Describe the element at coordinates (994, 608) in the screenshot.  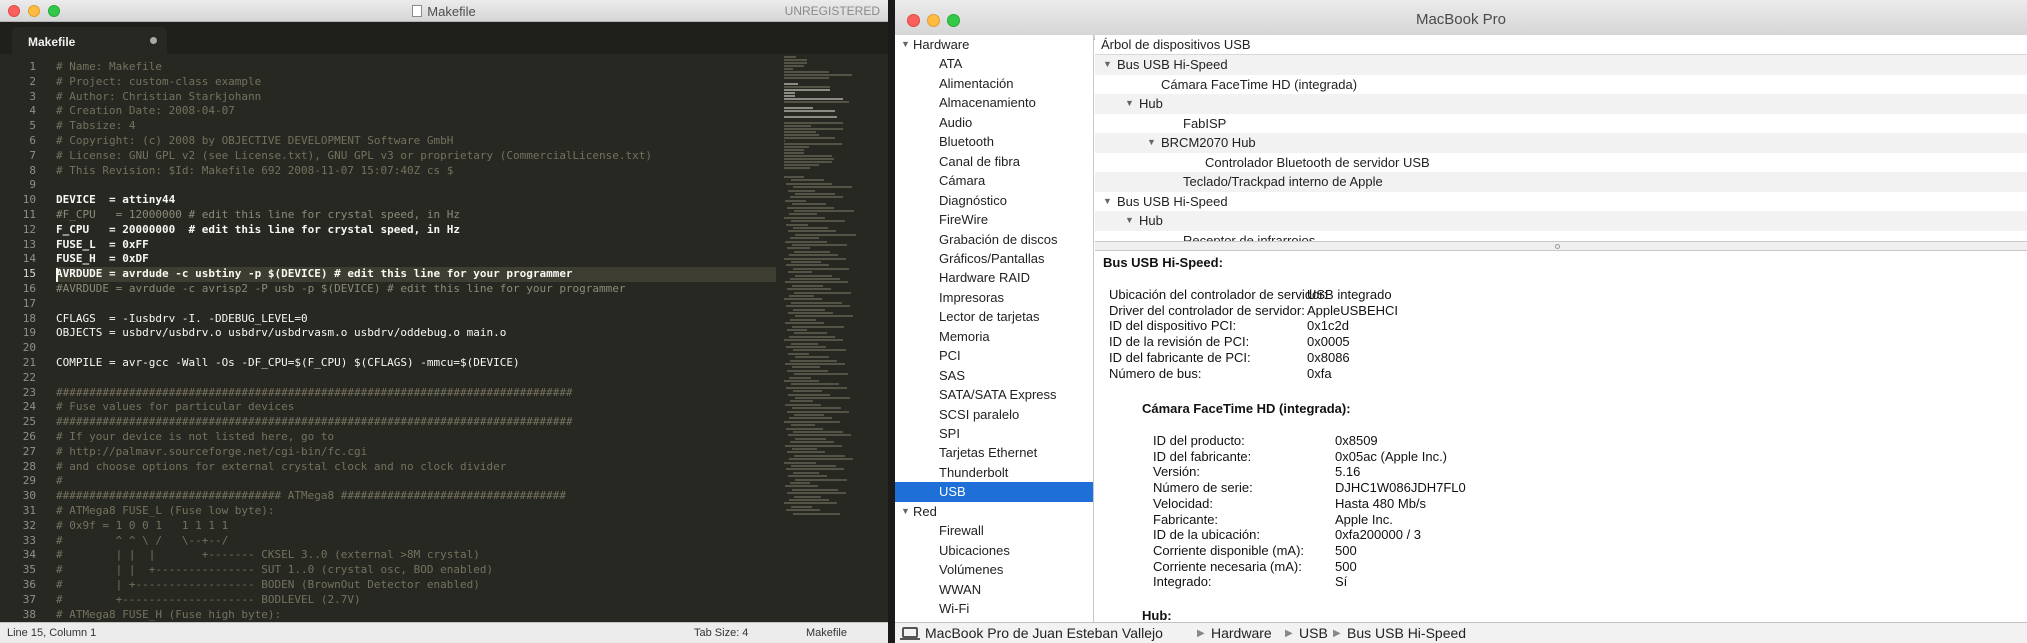
I see `sidebar-item-wi-fi: Wi-Fi` at that location.